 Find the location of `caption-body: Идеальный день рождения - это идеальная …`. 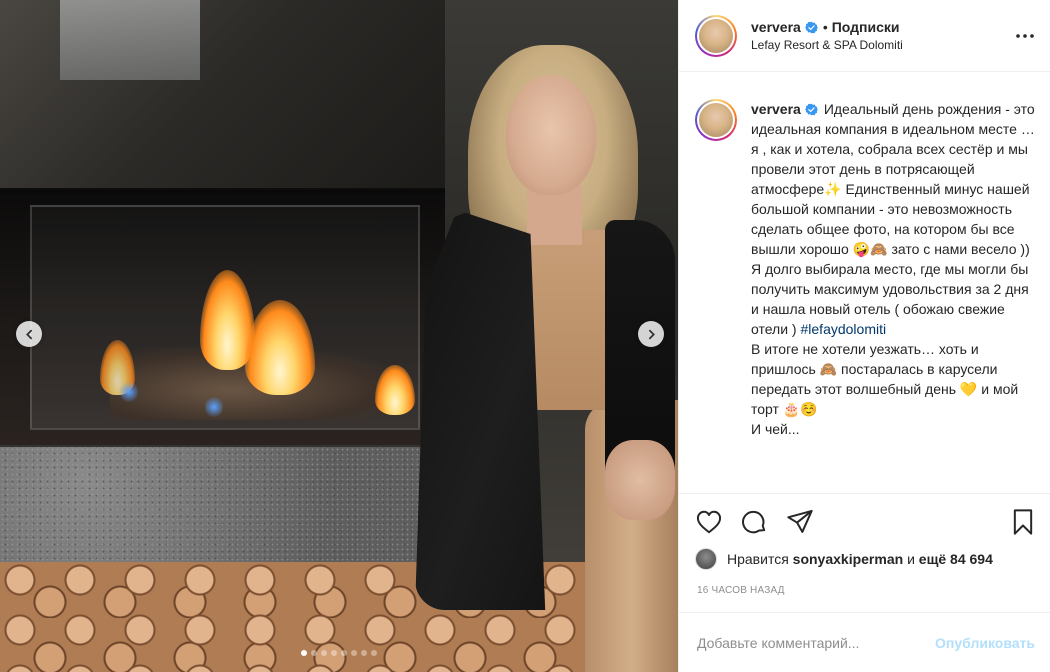

caption-body: Идеальный день рождения - это идеальная … is located at coordinates (893, 219).